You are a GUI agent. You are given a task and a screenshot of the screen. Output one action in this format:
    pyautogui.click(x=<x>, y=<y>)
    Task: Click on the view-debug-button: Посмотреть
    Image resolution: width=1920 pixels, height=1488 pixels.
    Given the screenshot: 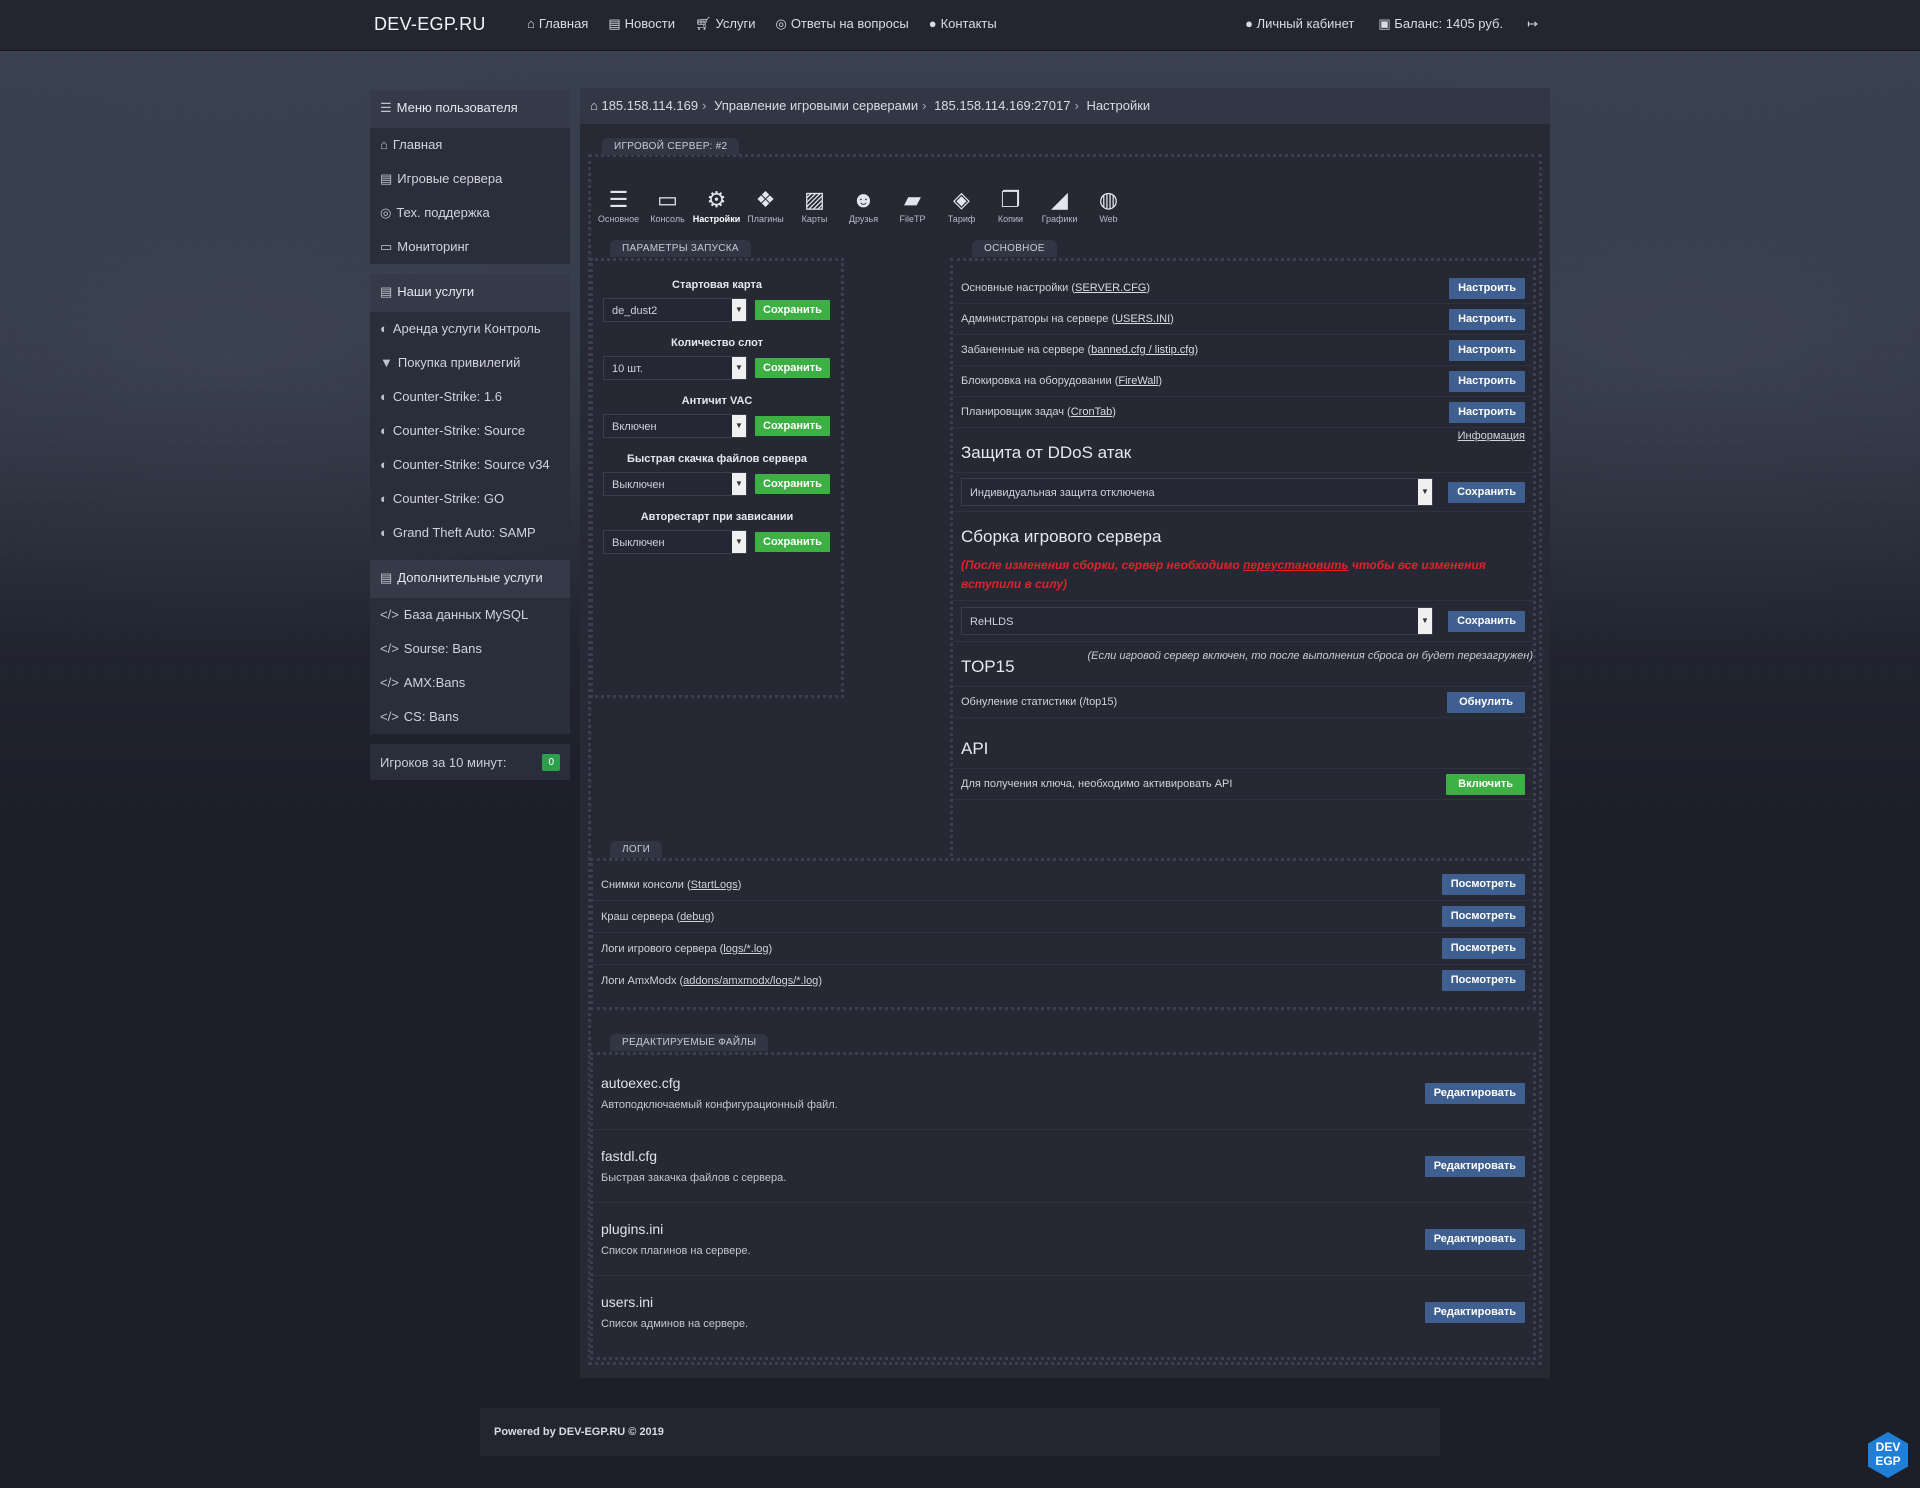 What is the action you would take?
    pyautogui.click(x=1483, y=916)
    